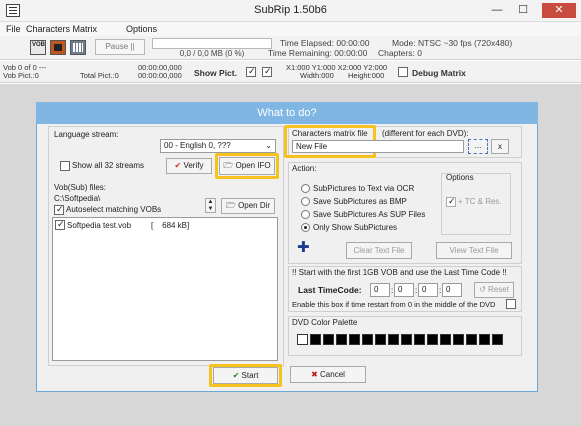 The image size is (581, 426). Describe the element at coordinates (364, 188) in the screenshot. I see `action-ocr-label: SubPictures to Text via OCR` at that location.